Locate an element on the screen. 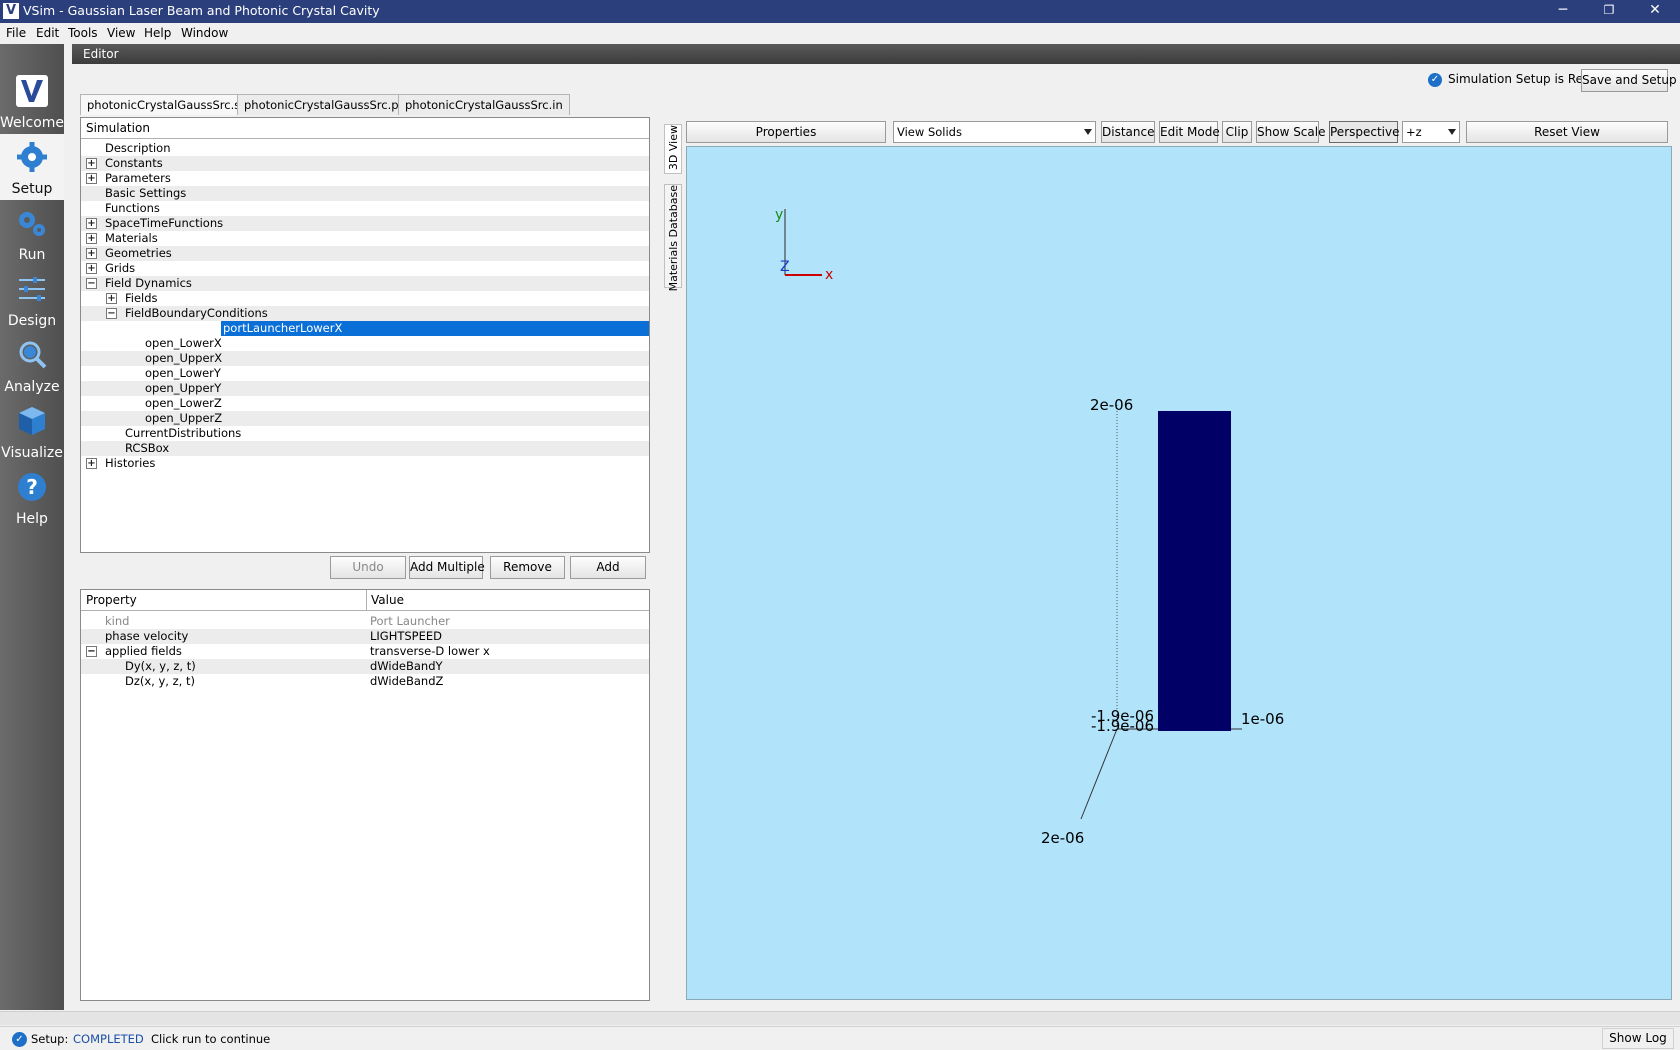 Image resolution: width=1680 pixels, height=1050 pixels. clip-button: Clip is located at coordinates (1237, 132).